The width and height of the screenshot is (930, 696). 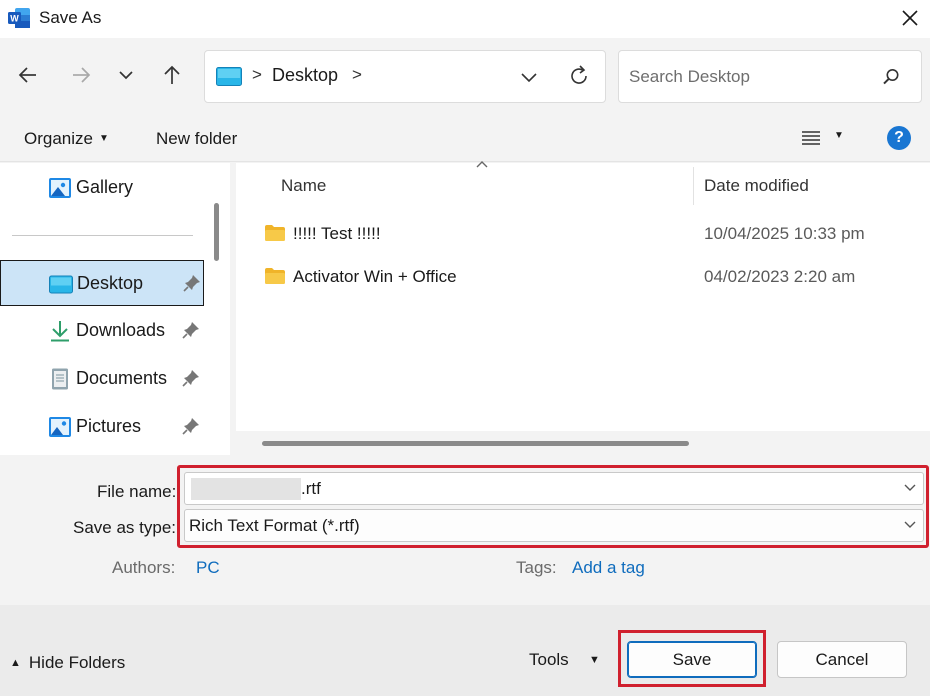 What do you see at coordinates (337, 233) in the screenshot?
I see `file-name: !!!!! Test !!!!!` at bounding box center [337, 233].